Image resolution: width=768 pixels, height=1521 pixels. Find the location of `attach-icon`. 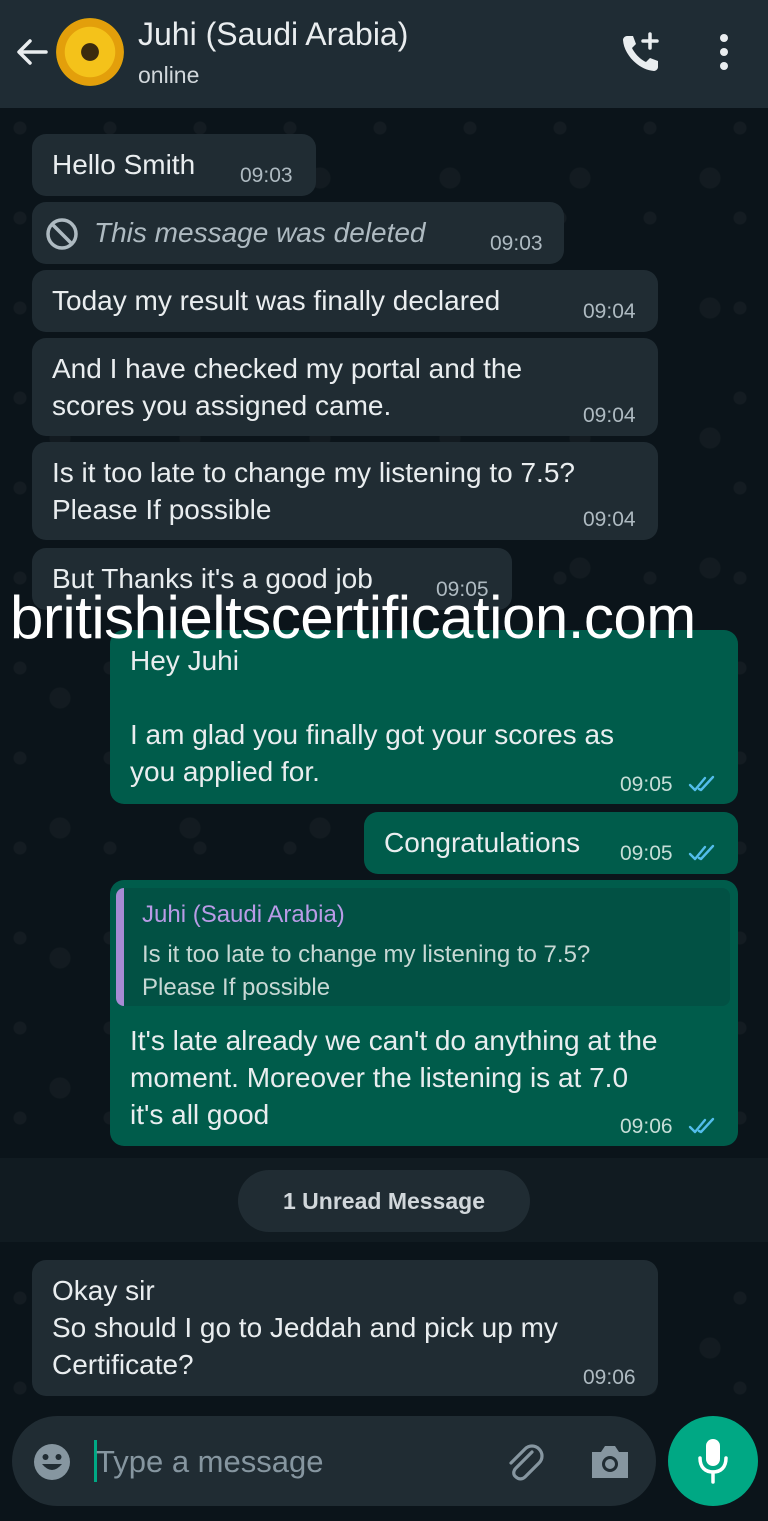

attach-icon is located at coordinates (524, 1462).